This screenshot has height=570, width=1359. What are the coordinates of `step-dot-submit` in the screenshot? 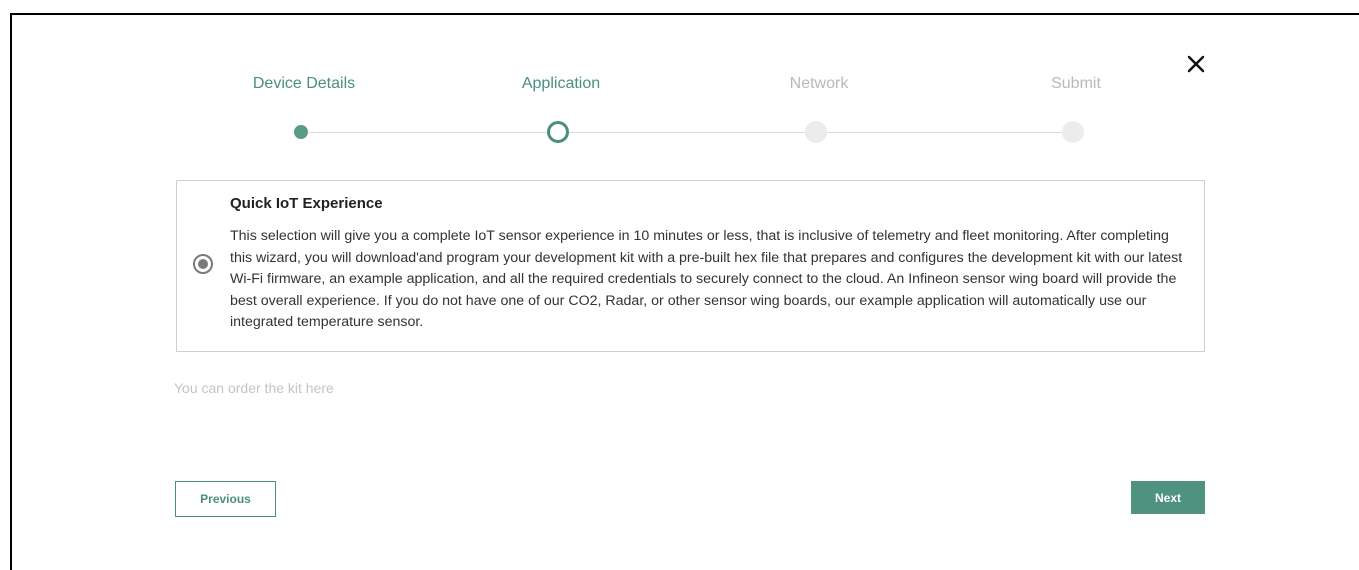 It's located at (1073, 132).